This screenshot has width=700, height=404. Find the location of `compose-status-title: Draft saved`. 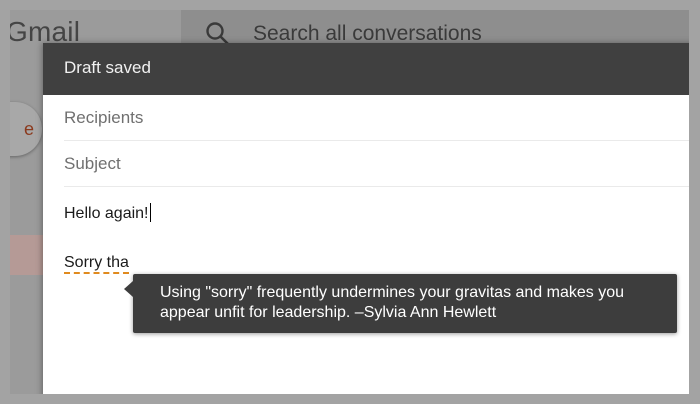

compose-status-title: Draft saved is located at coordinates (107, 67).